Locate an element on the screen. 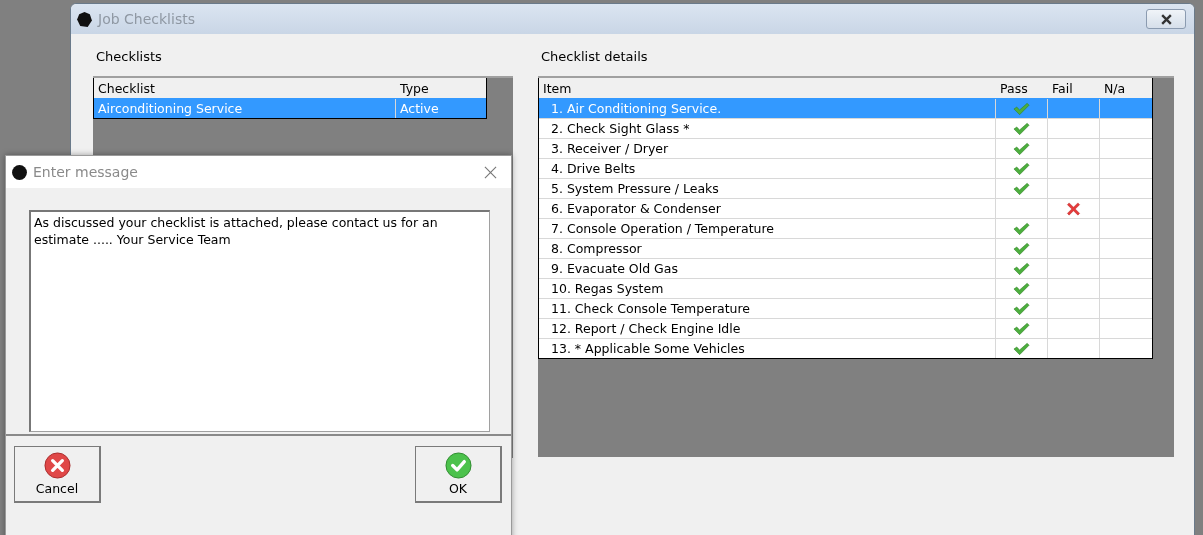 The width and height of the screenshot is (1203, 535). dialog-title: Enter message is located at coordinates (86, 172).